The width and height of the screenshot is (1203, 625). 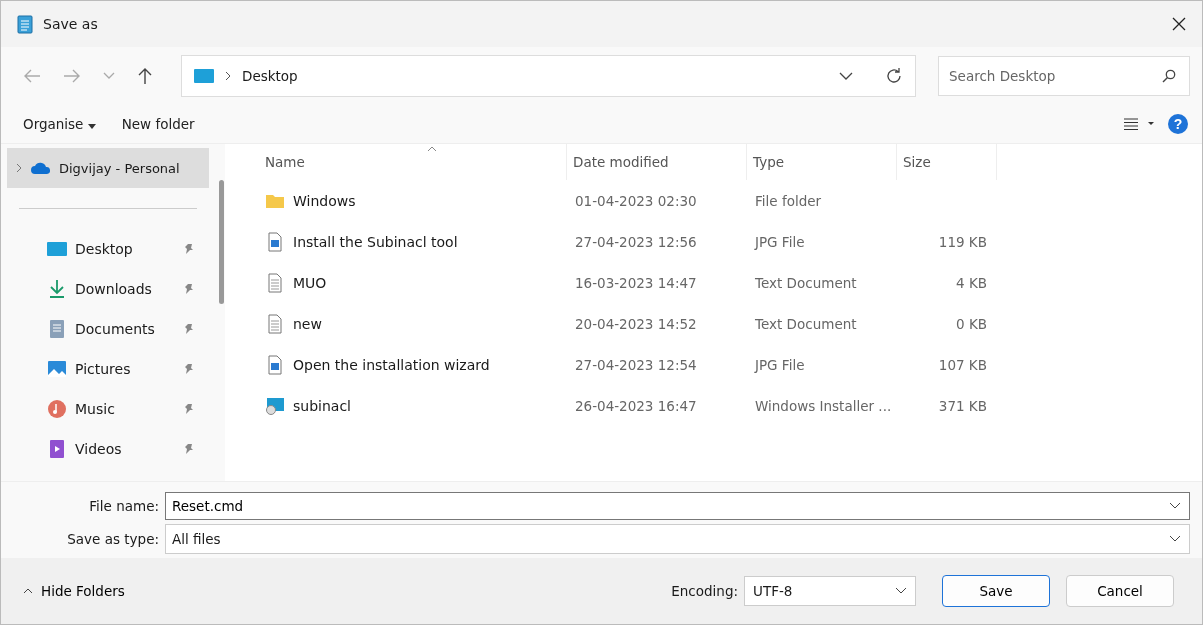 I want to click on file-name: Install the Subinacl tool, so click(x=375, y=241).